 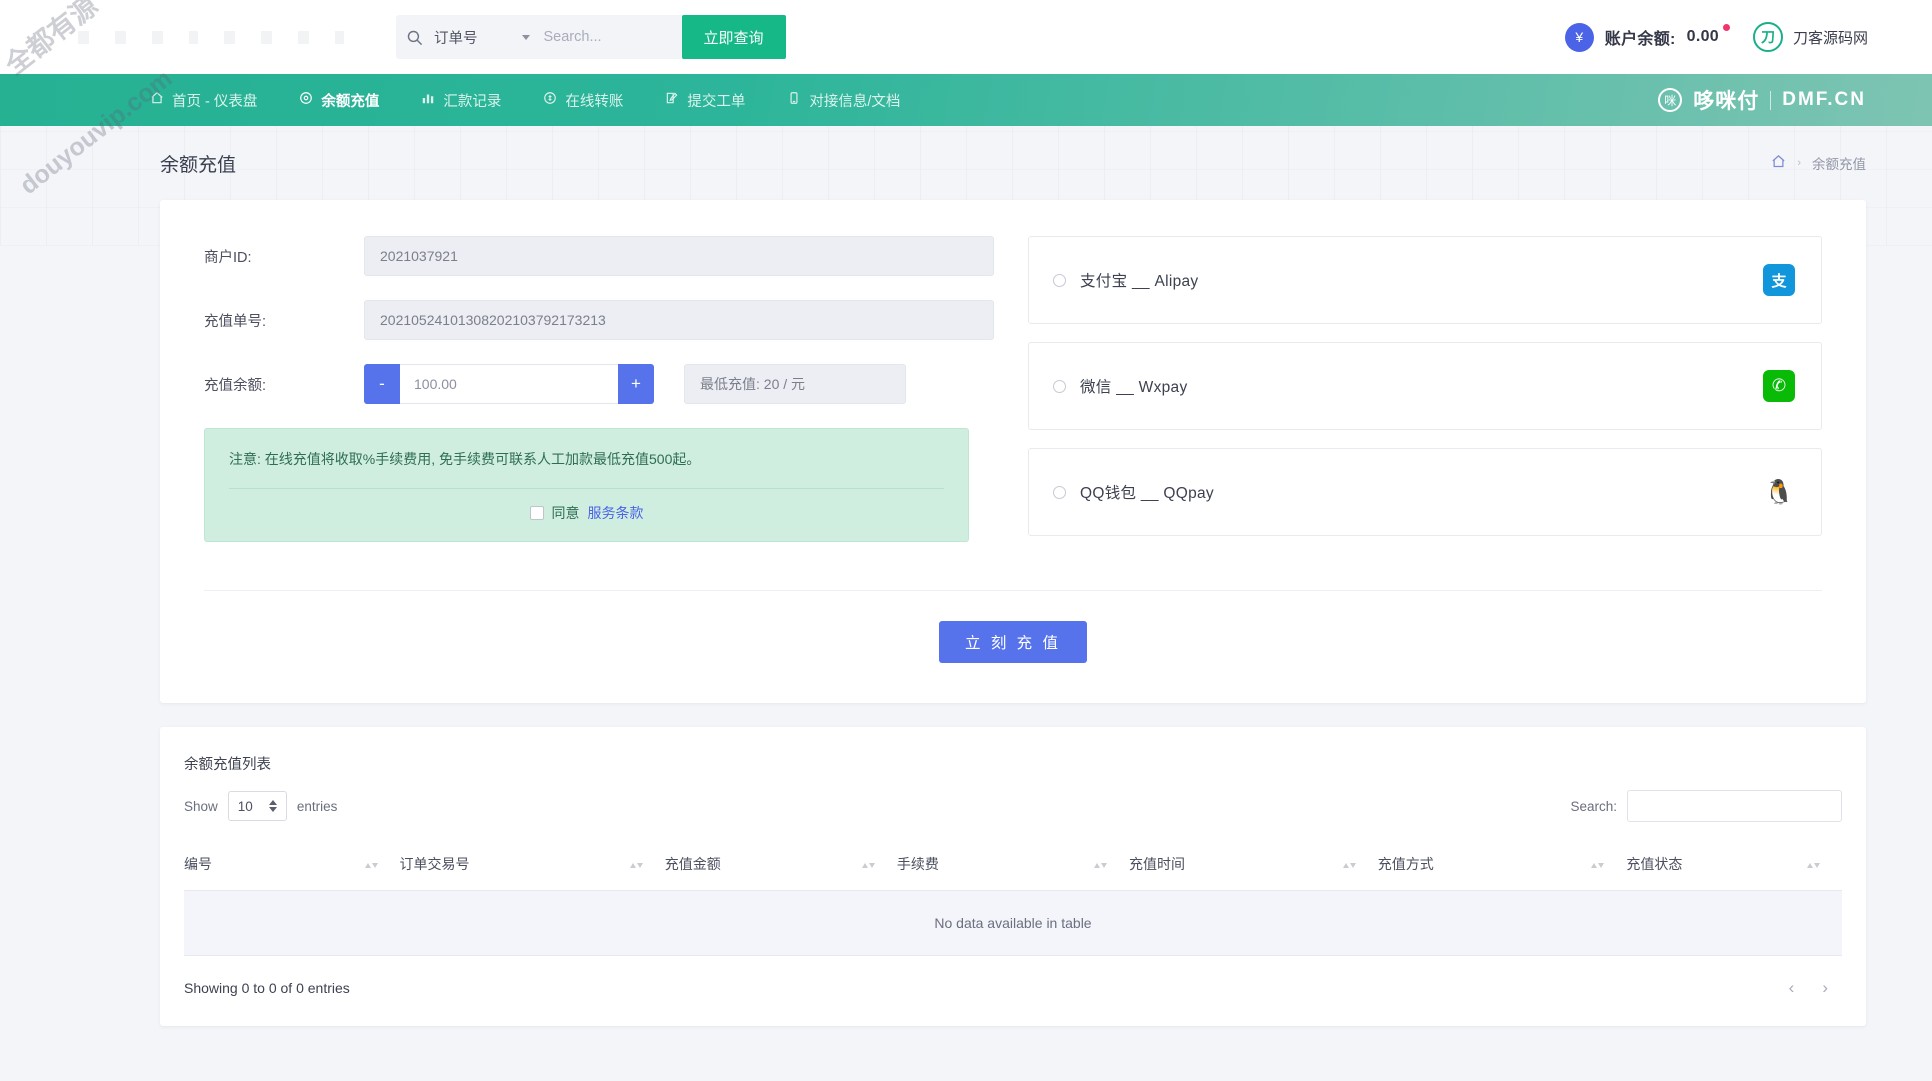 What do you see at coordinates (733, 37) in the screenshot?
I see `query-button: 立即查询` at bounding box center [733, 37].